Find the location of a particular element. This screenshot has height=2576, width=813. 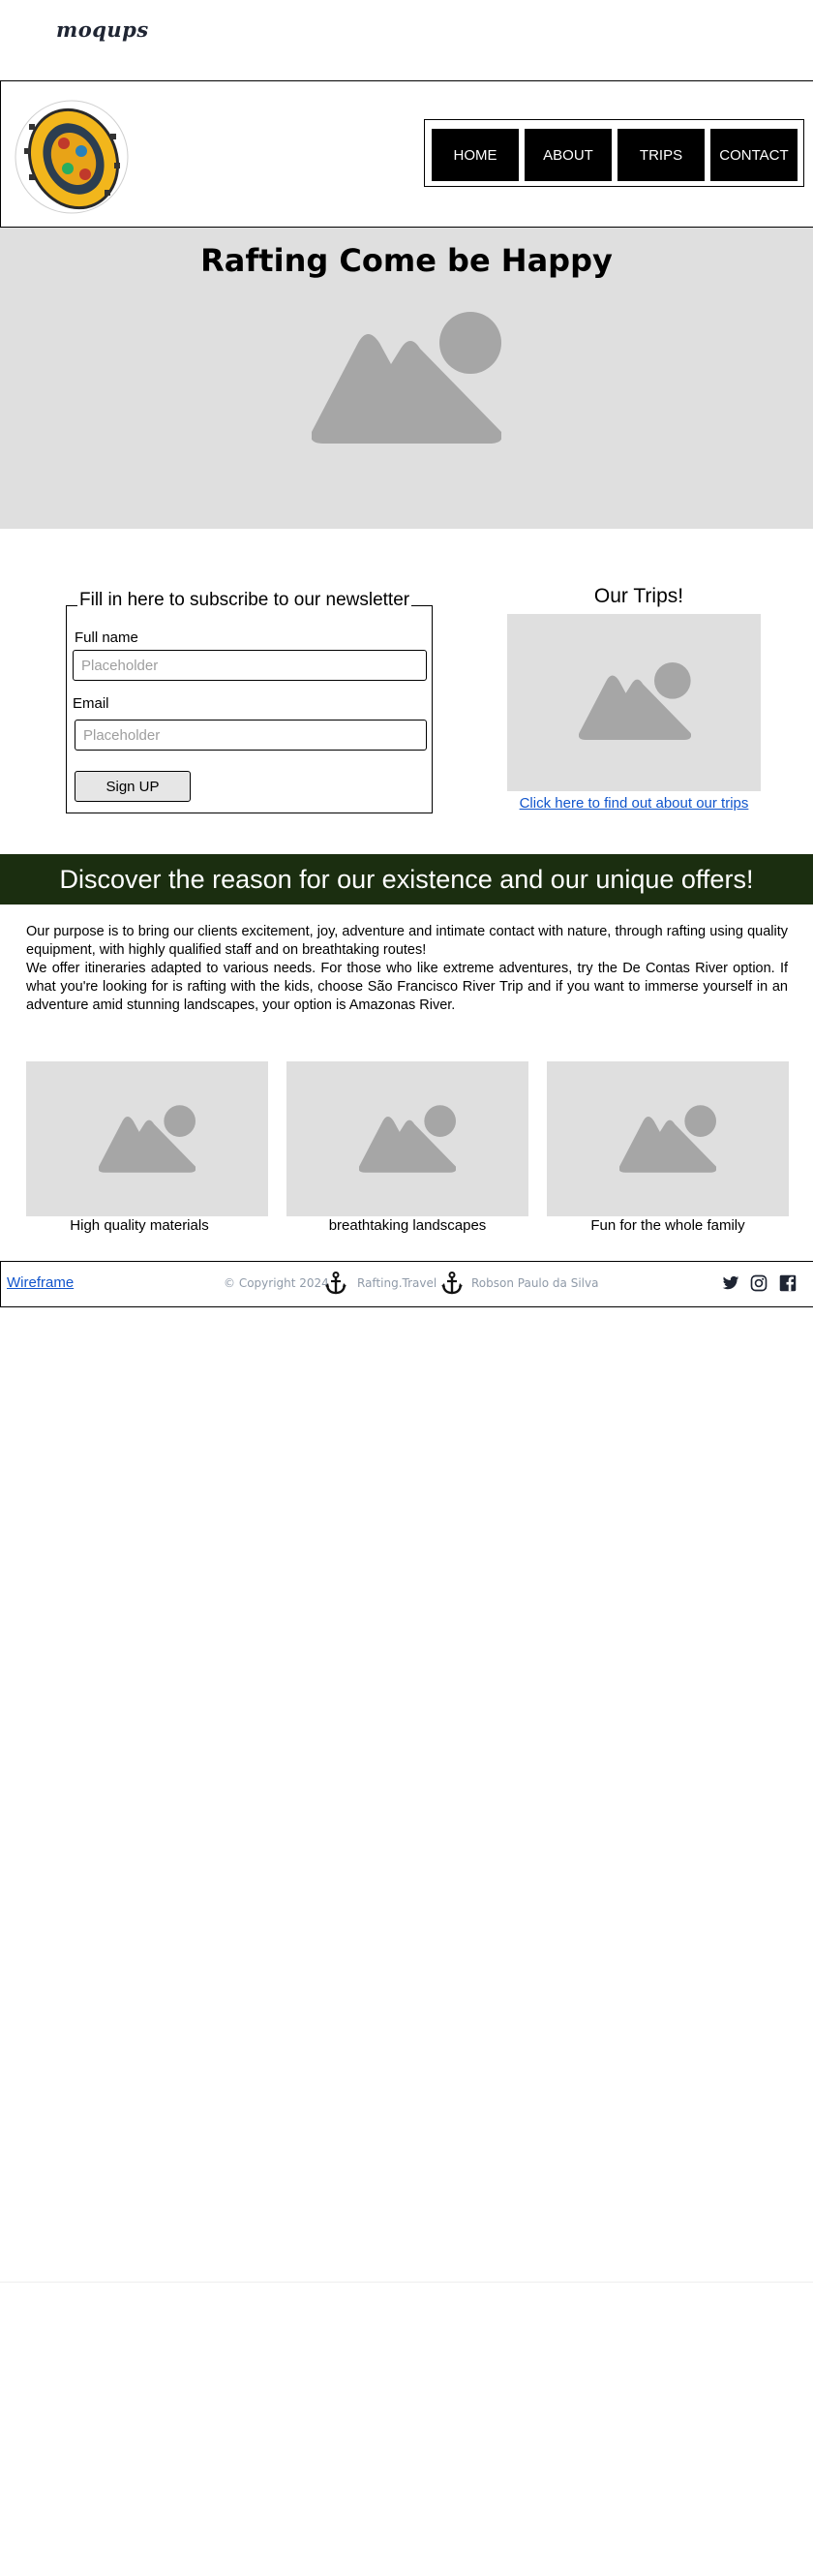

rafting-logo-graphic is located at coordinates (72, 157).